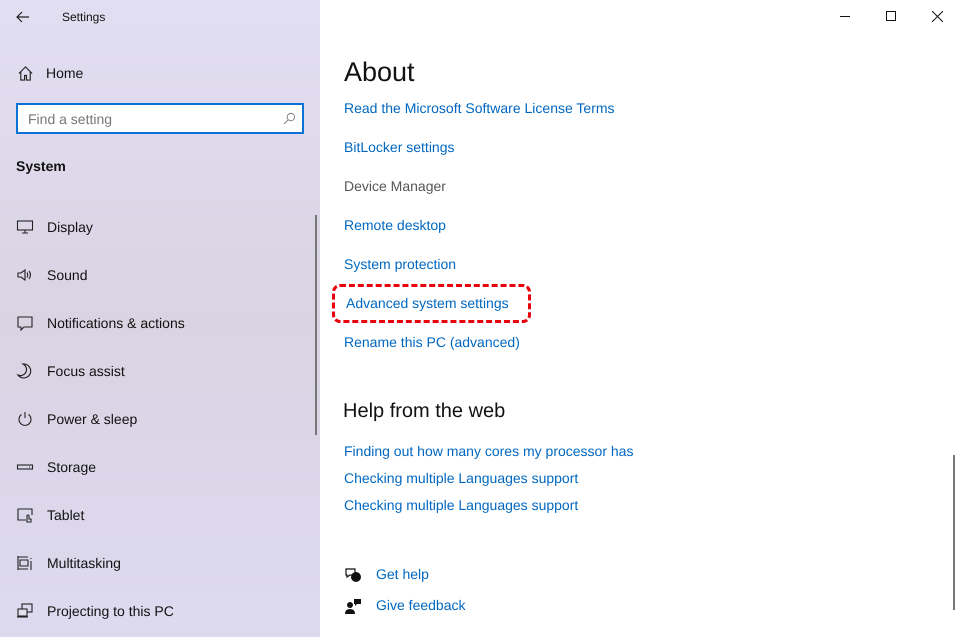  I want to click on sidebar-item: Storage, so click(160, 467).